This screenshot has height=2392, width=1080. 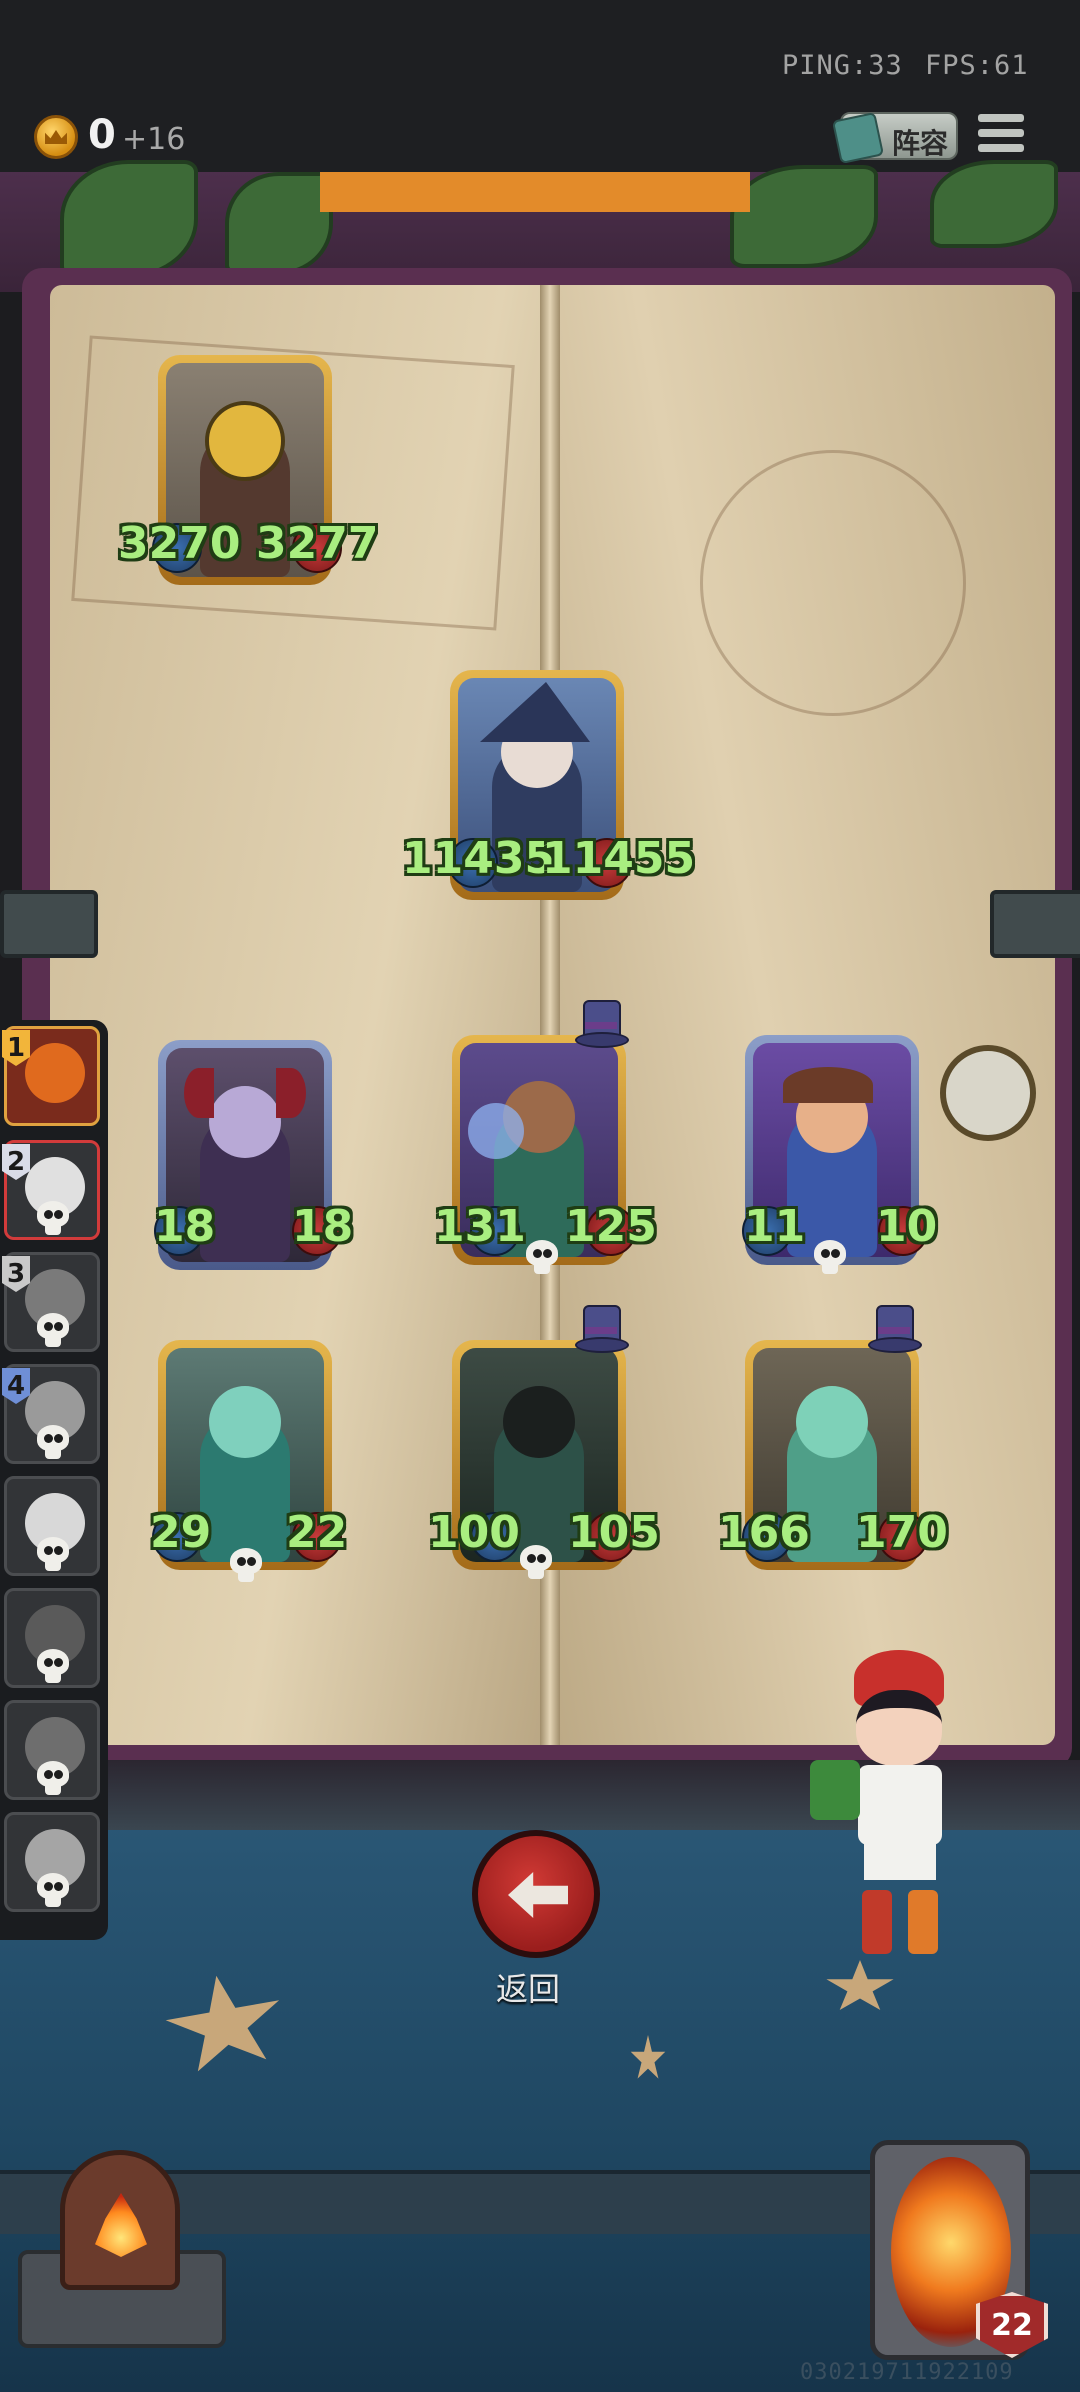 What do you see at coordinates (858, 138) in the screenshot?
I see `book-icon` at bounding box center [858, 138].